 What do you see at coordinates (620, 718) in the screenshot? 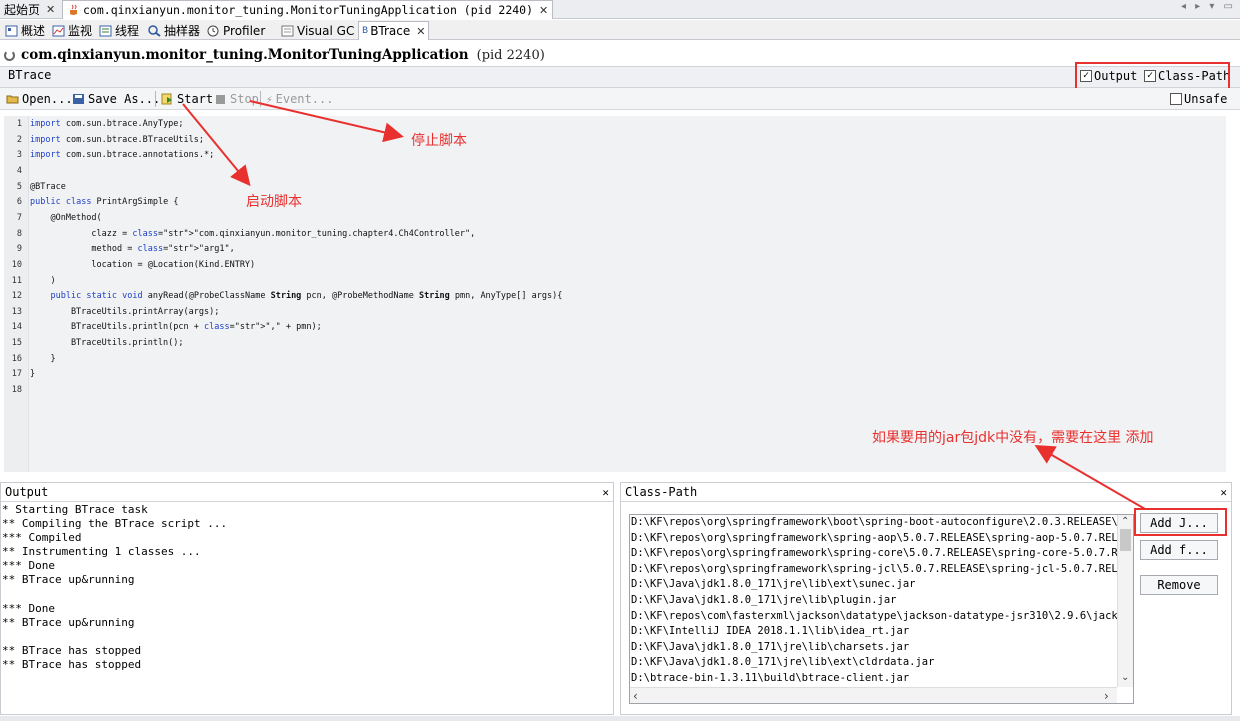
I see `status-strip` at bounding box center [620, 718].